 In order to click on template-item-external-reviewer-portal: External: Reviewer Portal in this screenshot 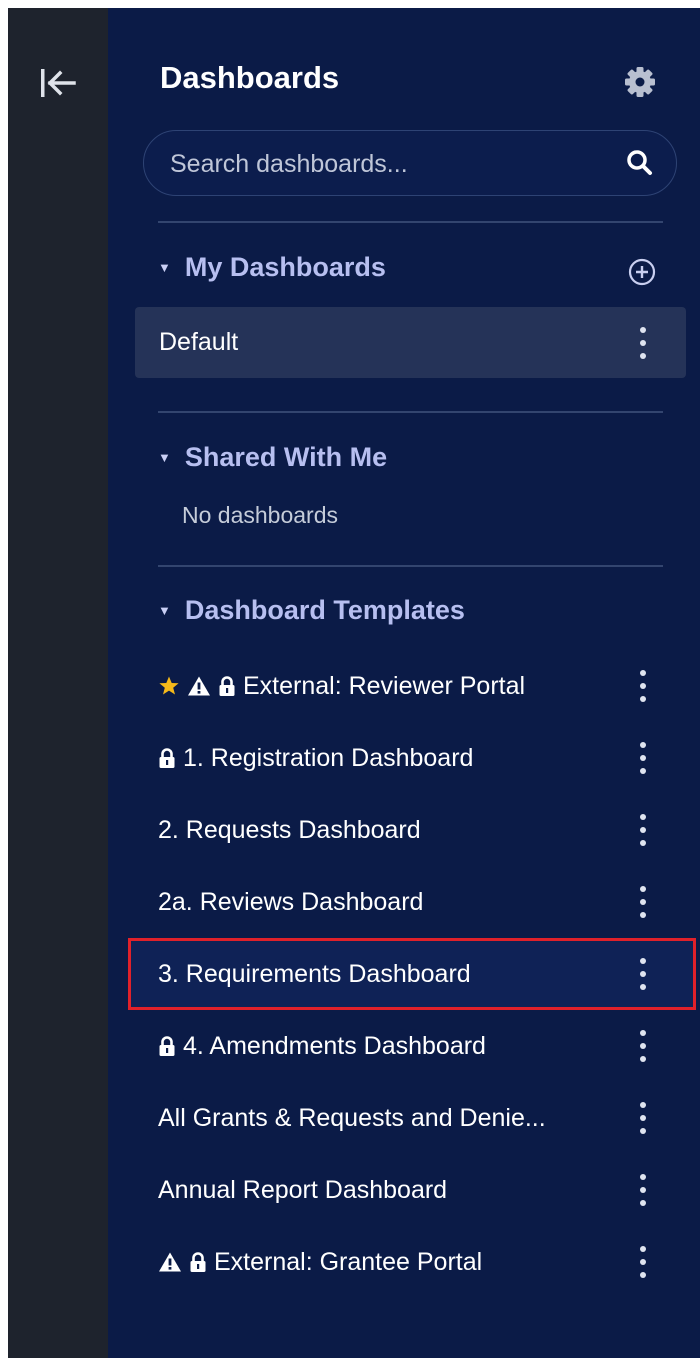, I will do `click(414, 686)`.